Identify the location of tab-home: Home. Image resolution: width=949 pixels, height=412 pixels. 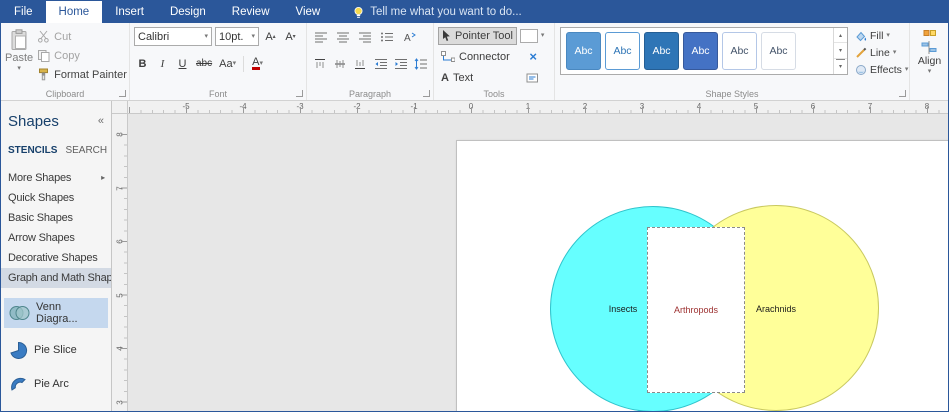
(74, 12).